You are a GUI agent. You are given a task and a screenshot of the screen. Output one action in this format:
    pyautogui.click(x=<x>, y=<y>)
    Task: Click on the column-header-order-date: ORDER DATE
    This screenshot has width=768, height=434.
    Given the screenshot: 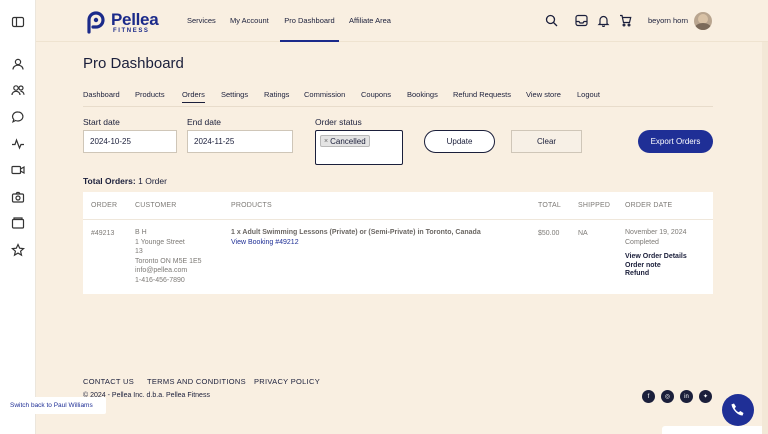 What is the action you would take?
    pyautogui.click(x=649, y=205)
    